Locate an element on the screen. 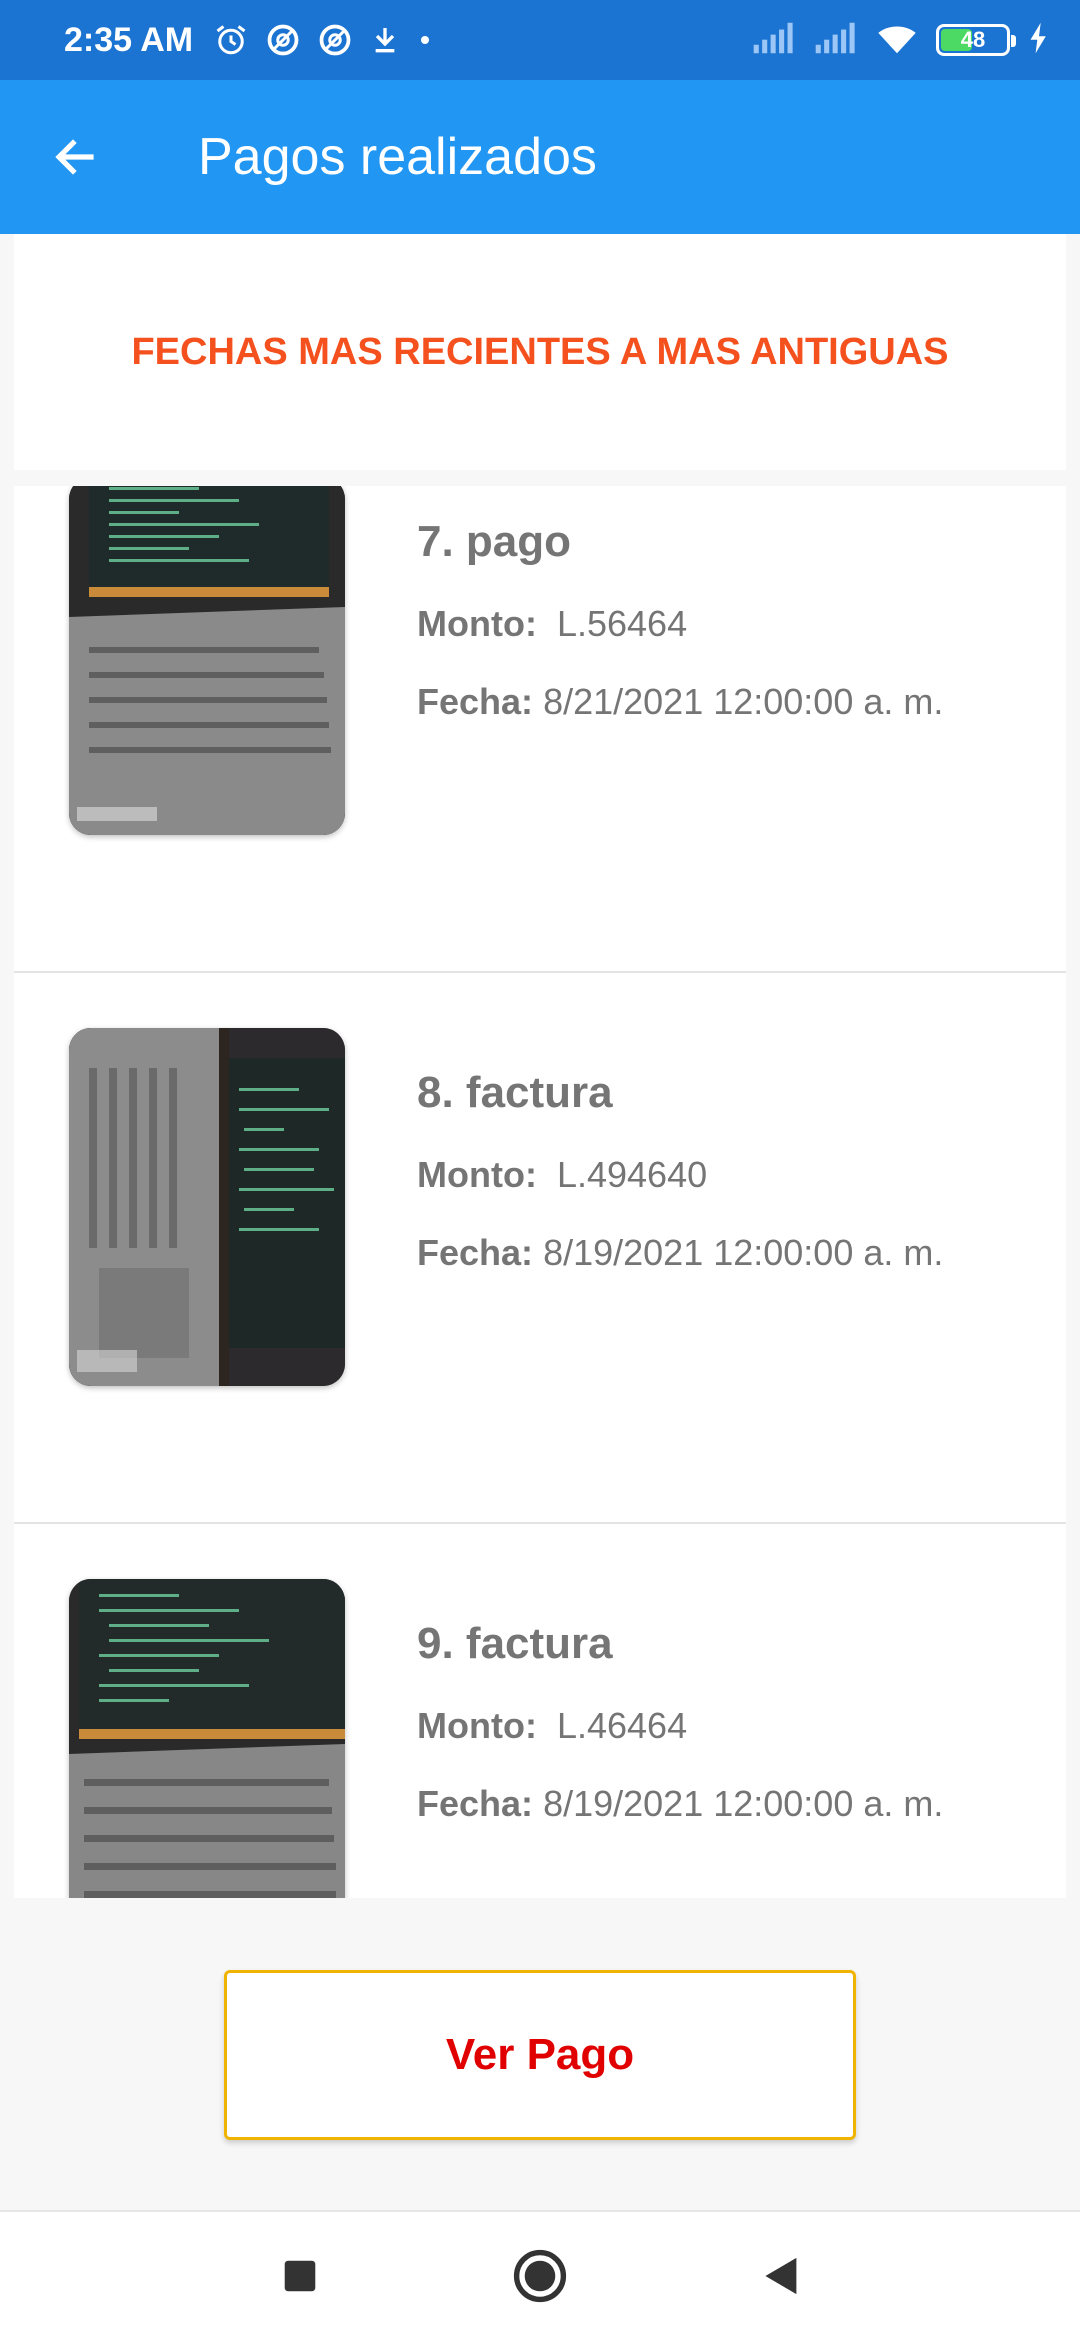 The width and height of the screenshot is (1080, 2340). back-nav-button is located at coordinates (780, 2276).